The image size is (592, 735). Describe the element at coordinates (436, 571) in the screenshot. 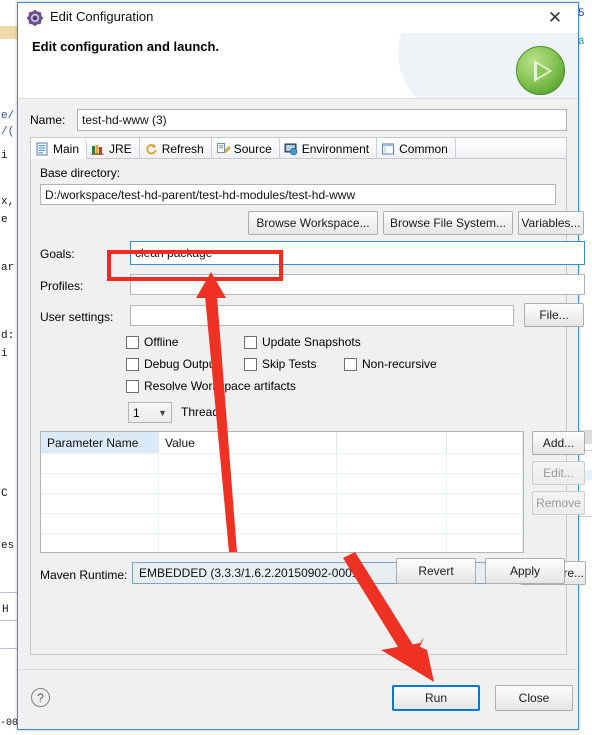

I see `revert-button: Revert` at that location.